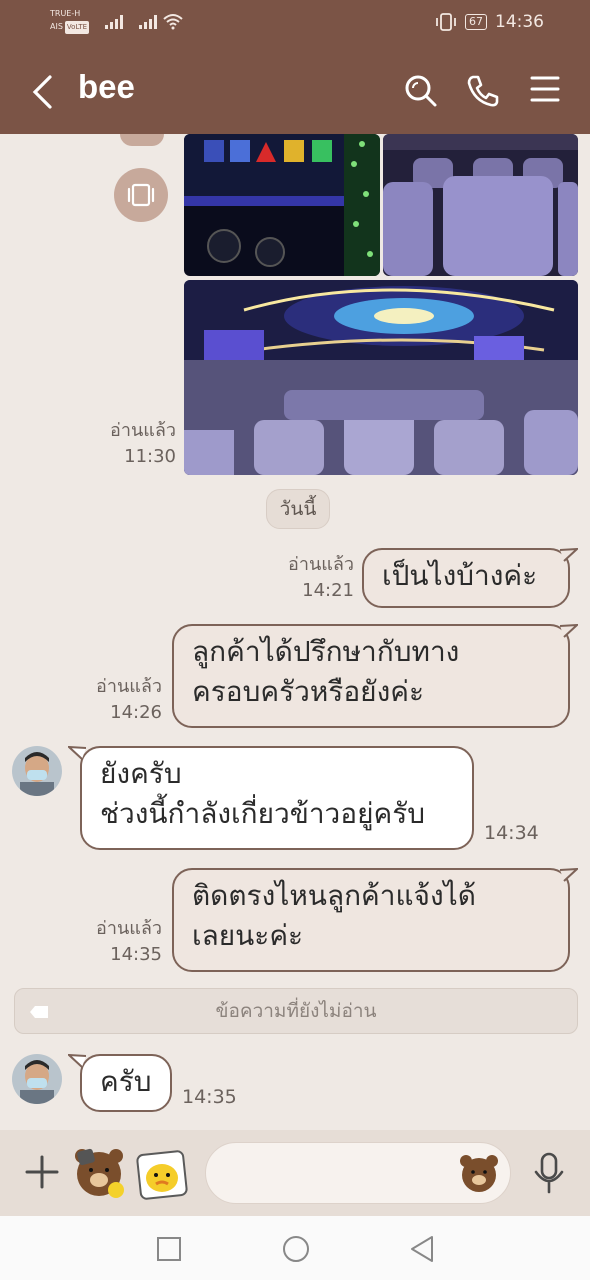 The height and width of the screenshot is (1280, 590). I want to click on unread-divider: ข้อความที่ยังไม่อ่าน, so click(296, 1011).